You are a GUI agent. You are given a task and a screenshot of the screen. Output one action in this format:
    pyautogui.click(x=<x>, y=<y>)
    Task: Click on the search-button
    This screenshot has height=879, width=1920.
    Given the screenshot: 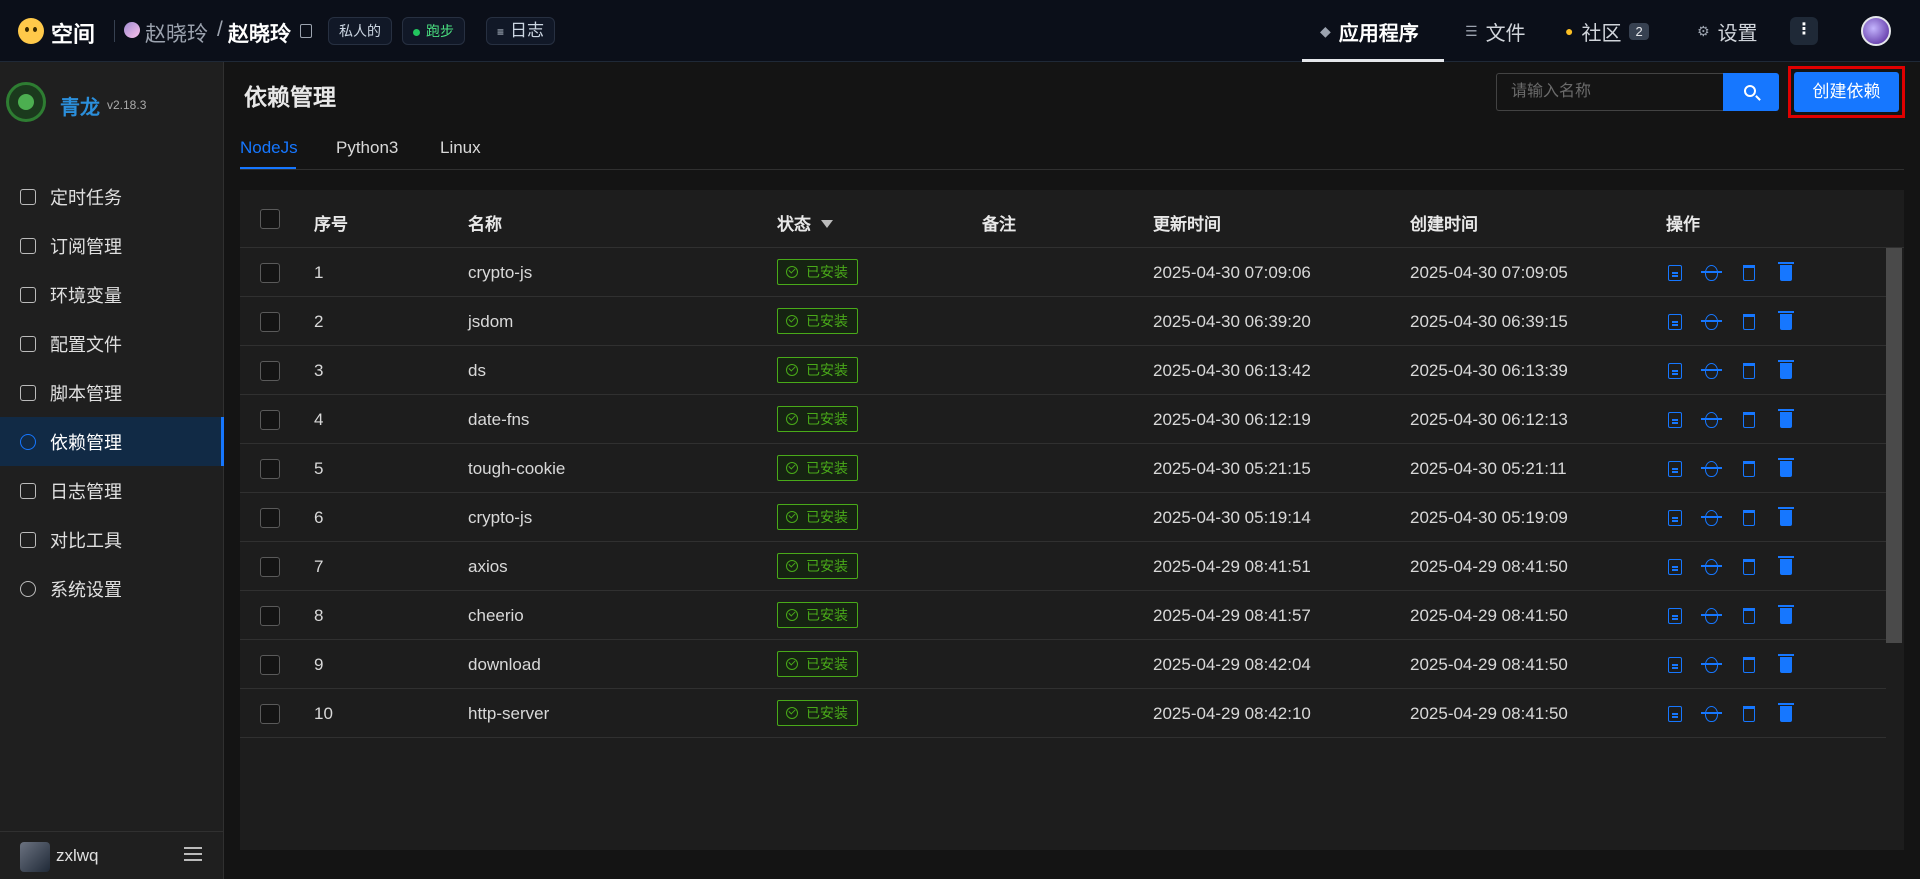 What is the action you would take?
    pyautogui.click(x=1751, y=92)
    